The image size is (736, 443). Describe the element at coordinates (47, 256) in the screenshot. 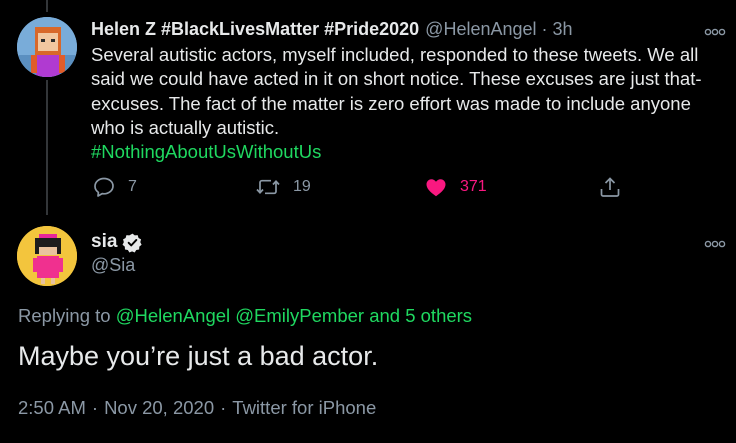

I see `avatar-sia` at that location.